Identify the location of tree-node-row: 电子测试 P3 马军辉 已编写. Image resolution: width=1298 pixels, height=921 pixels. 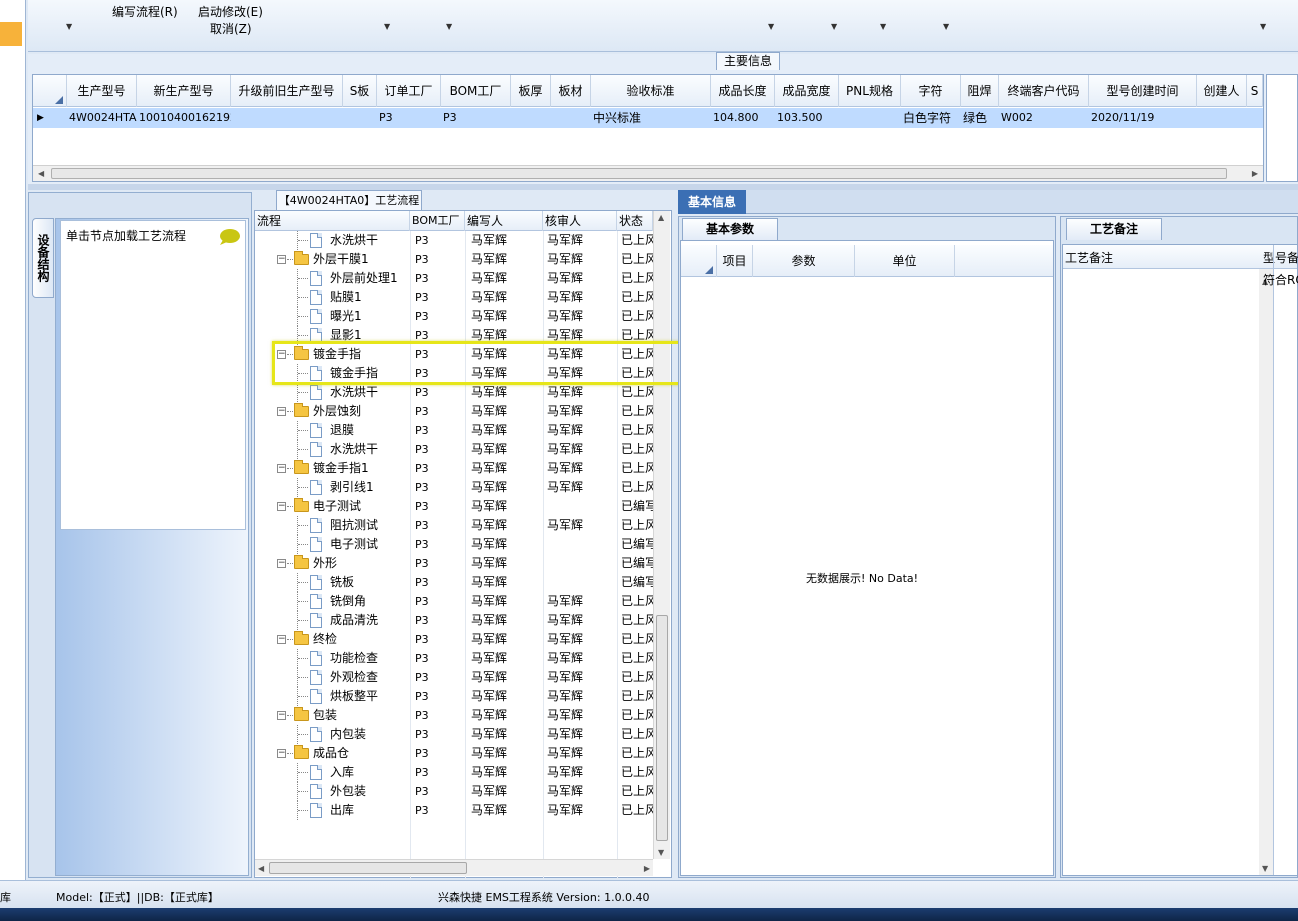
(454, 544).